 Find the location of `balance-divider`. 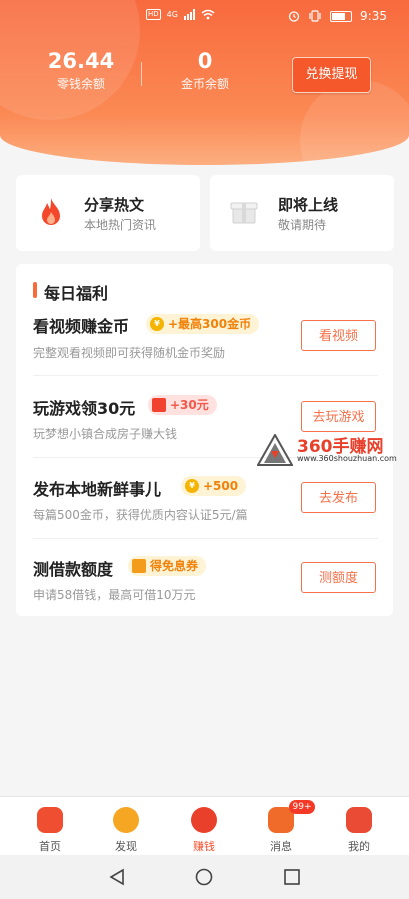

balance-divider is located at coordinates (141, 74).